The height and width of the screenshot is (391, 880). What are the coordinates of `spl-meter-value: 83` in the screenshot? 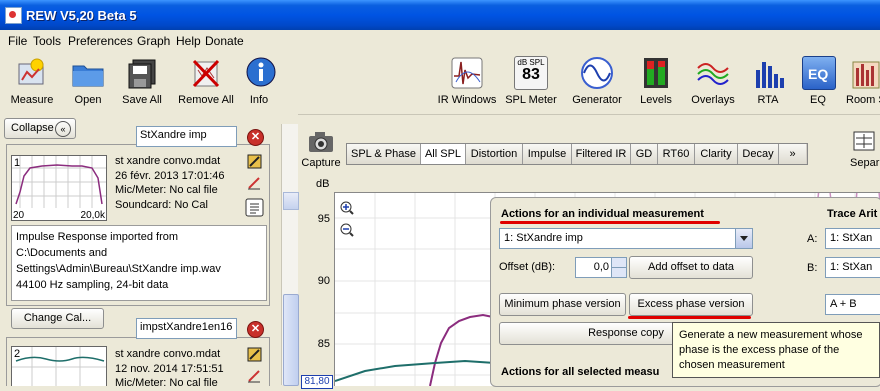 It's located at (531, 74).